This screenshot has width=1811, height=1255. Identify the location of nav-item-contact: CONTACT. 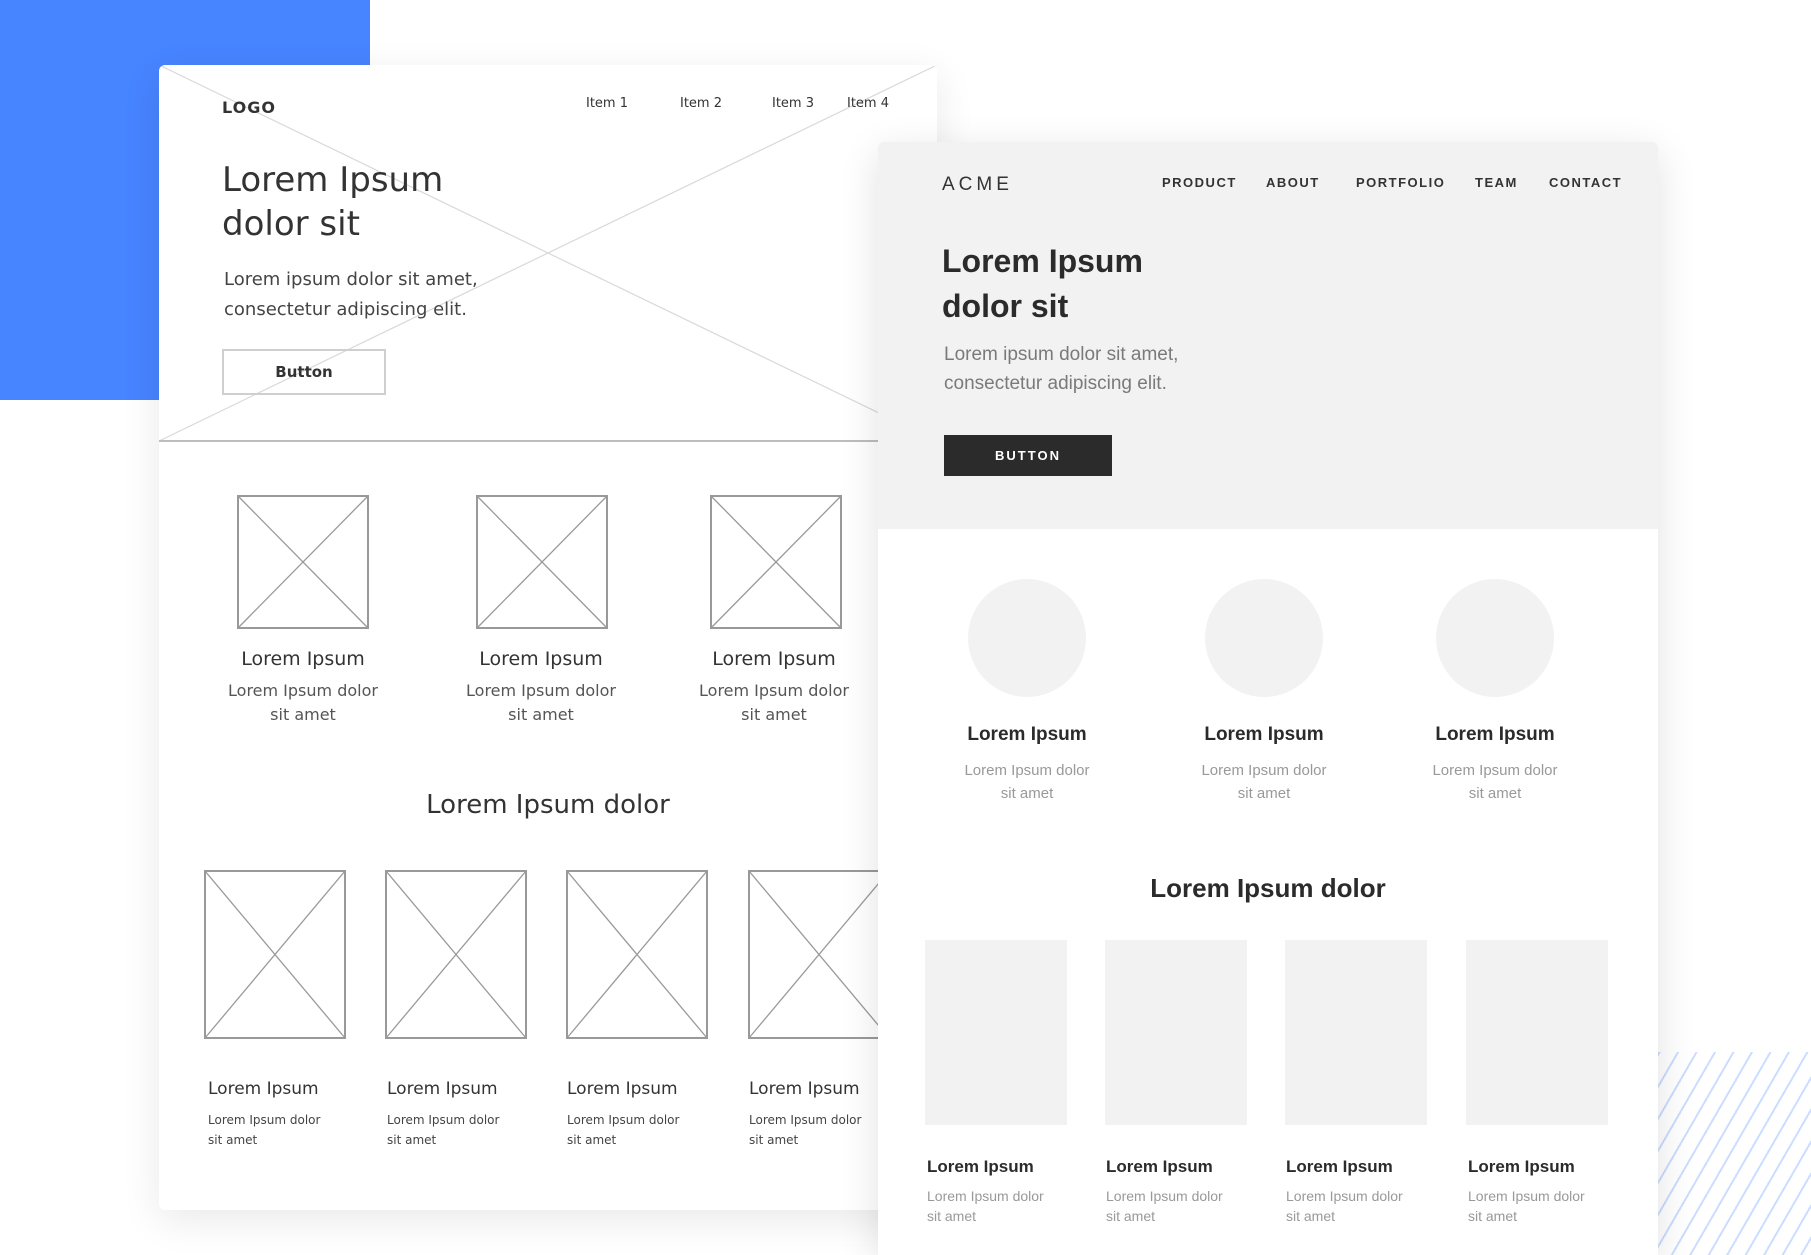
(1585, 182).